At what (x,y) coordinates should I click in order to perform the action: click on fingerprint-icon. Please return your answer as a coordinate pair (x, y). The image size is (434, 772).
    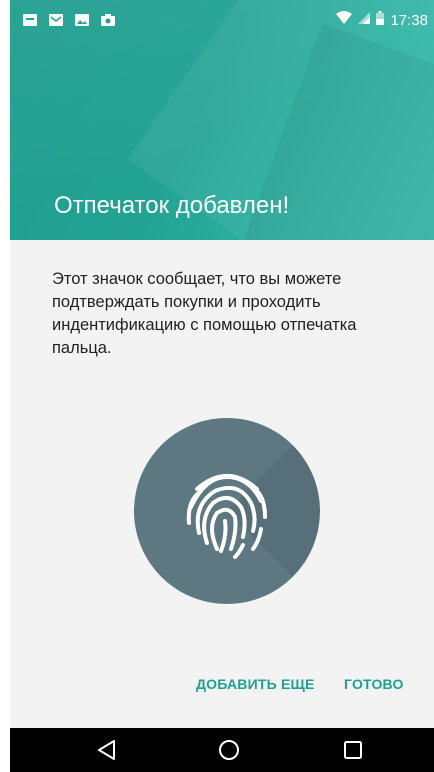
    Looking at the image, I should click on (226, 516).